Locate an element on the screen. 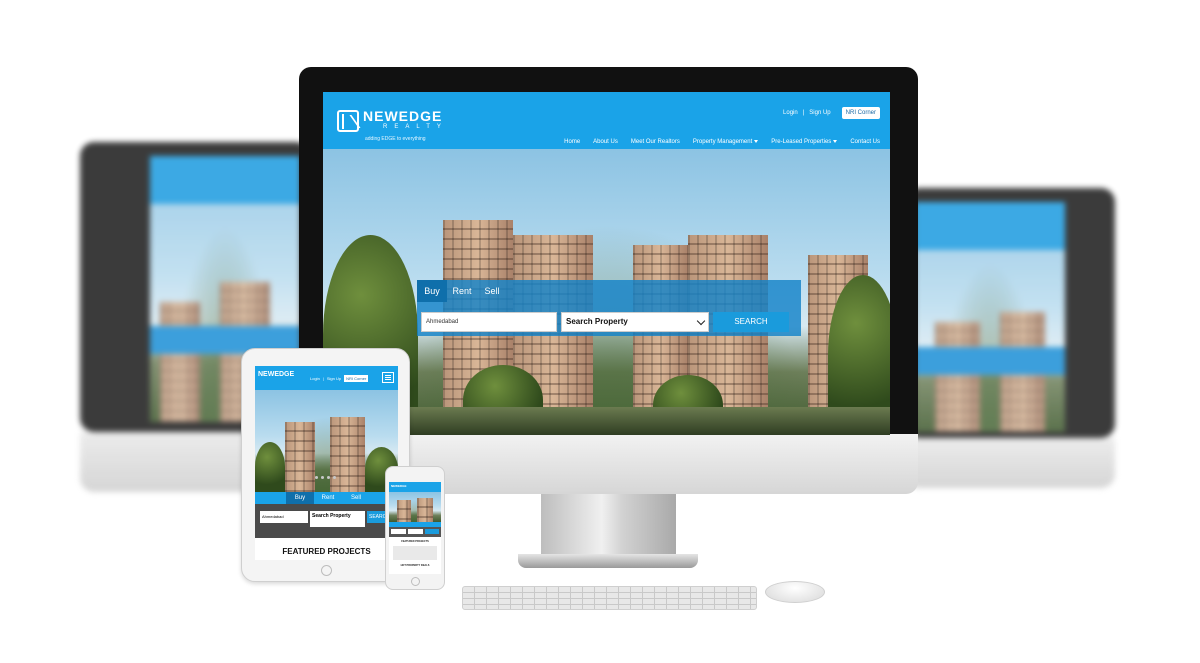  tablet-search-tabs: Buy Rent Sell is located at coordinates (326, 498).